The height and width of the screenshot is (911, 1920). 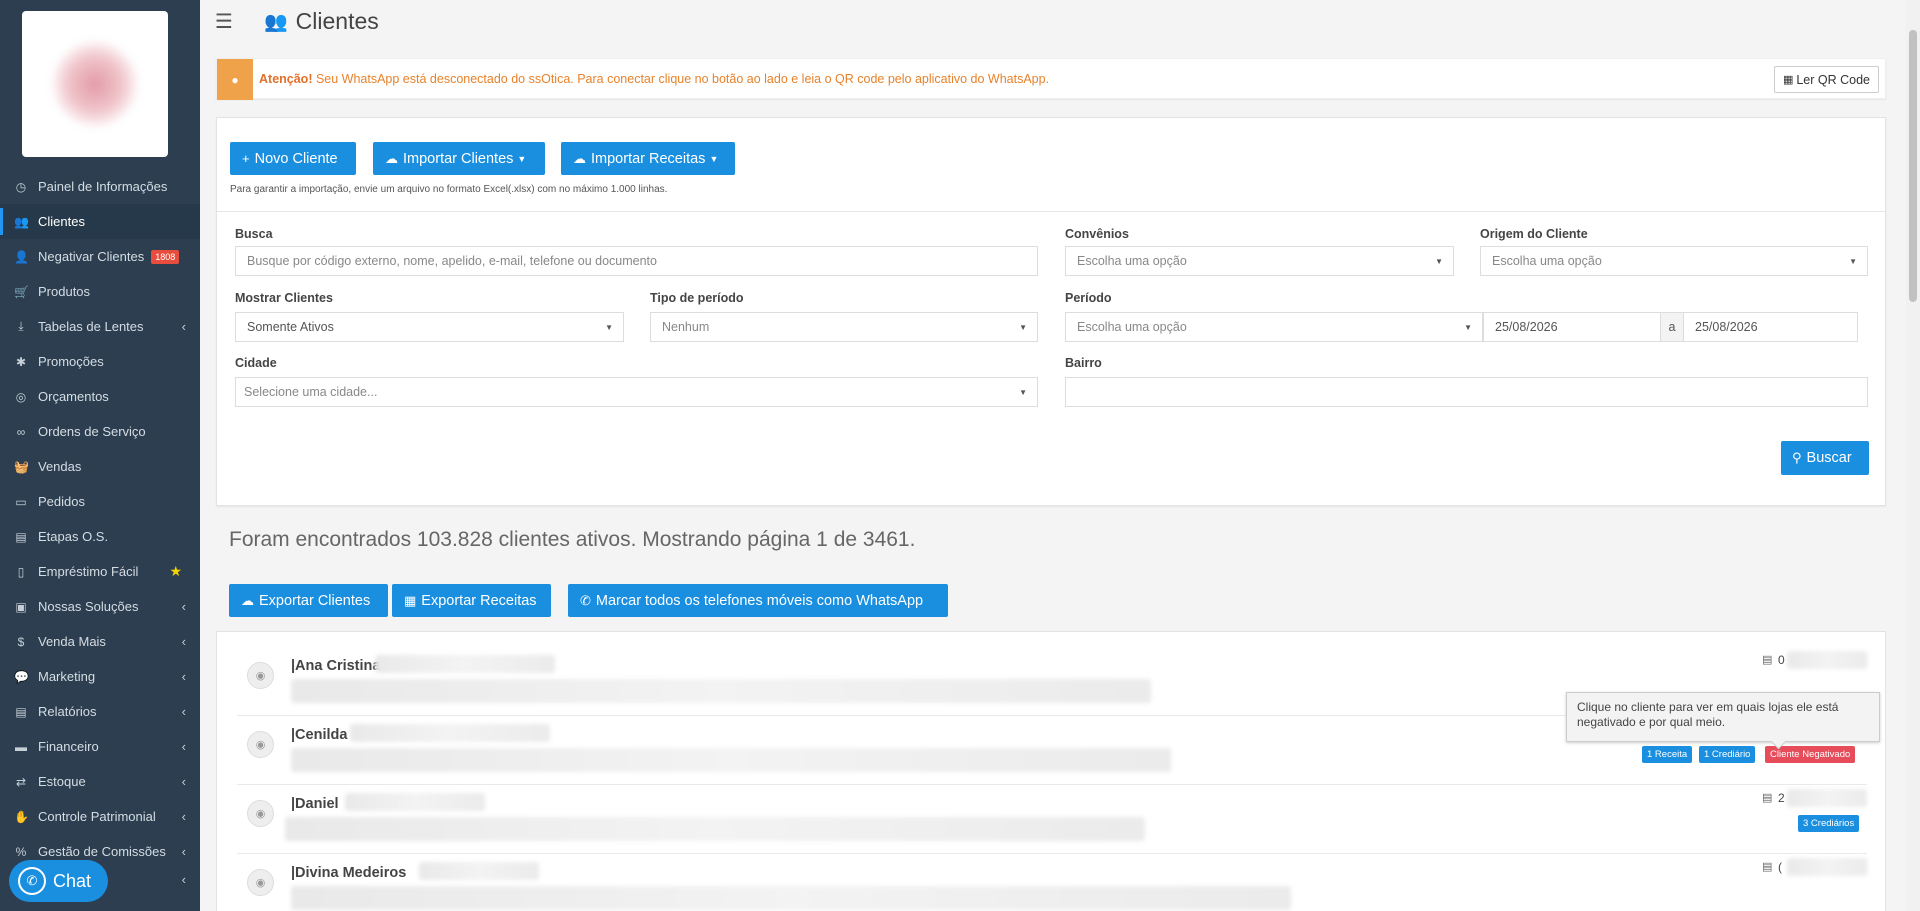 I want to click on client-name: |Daniel, so click(x=315, y=804).